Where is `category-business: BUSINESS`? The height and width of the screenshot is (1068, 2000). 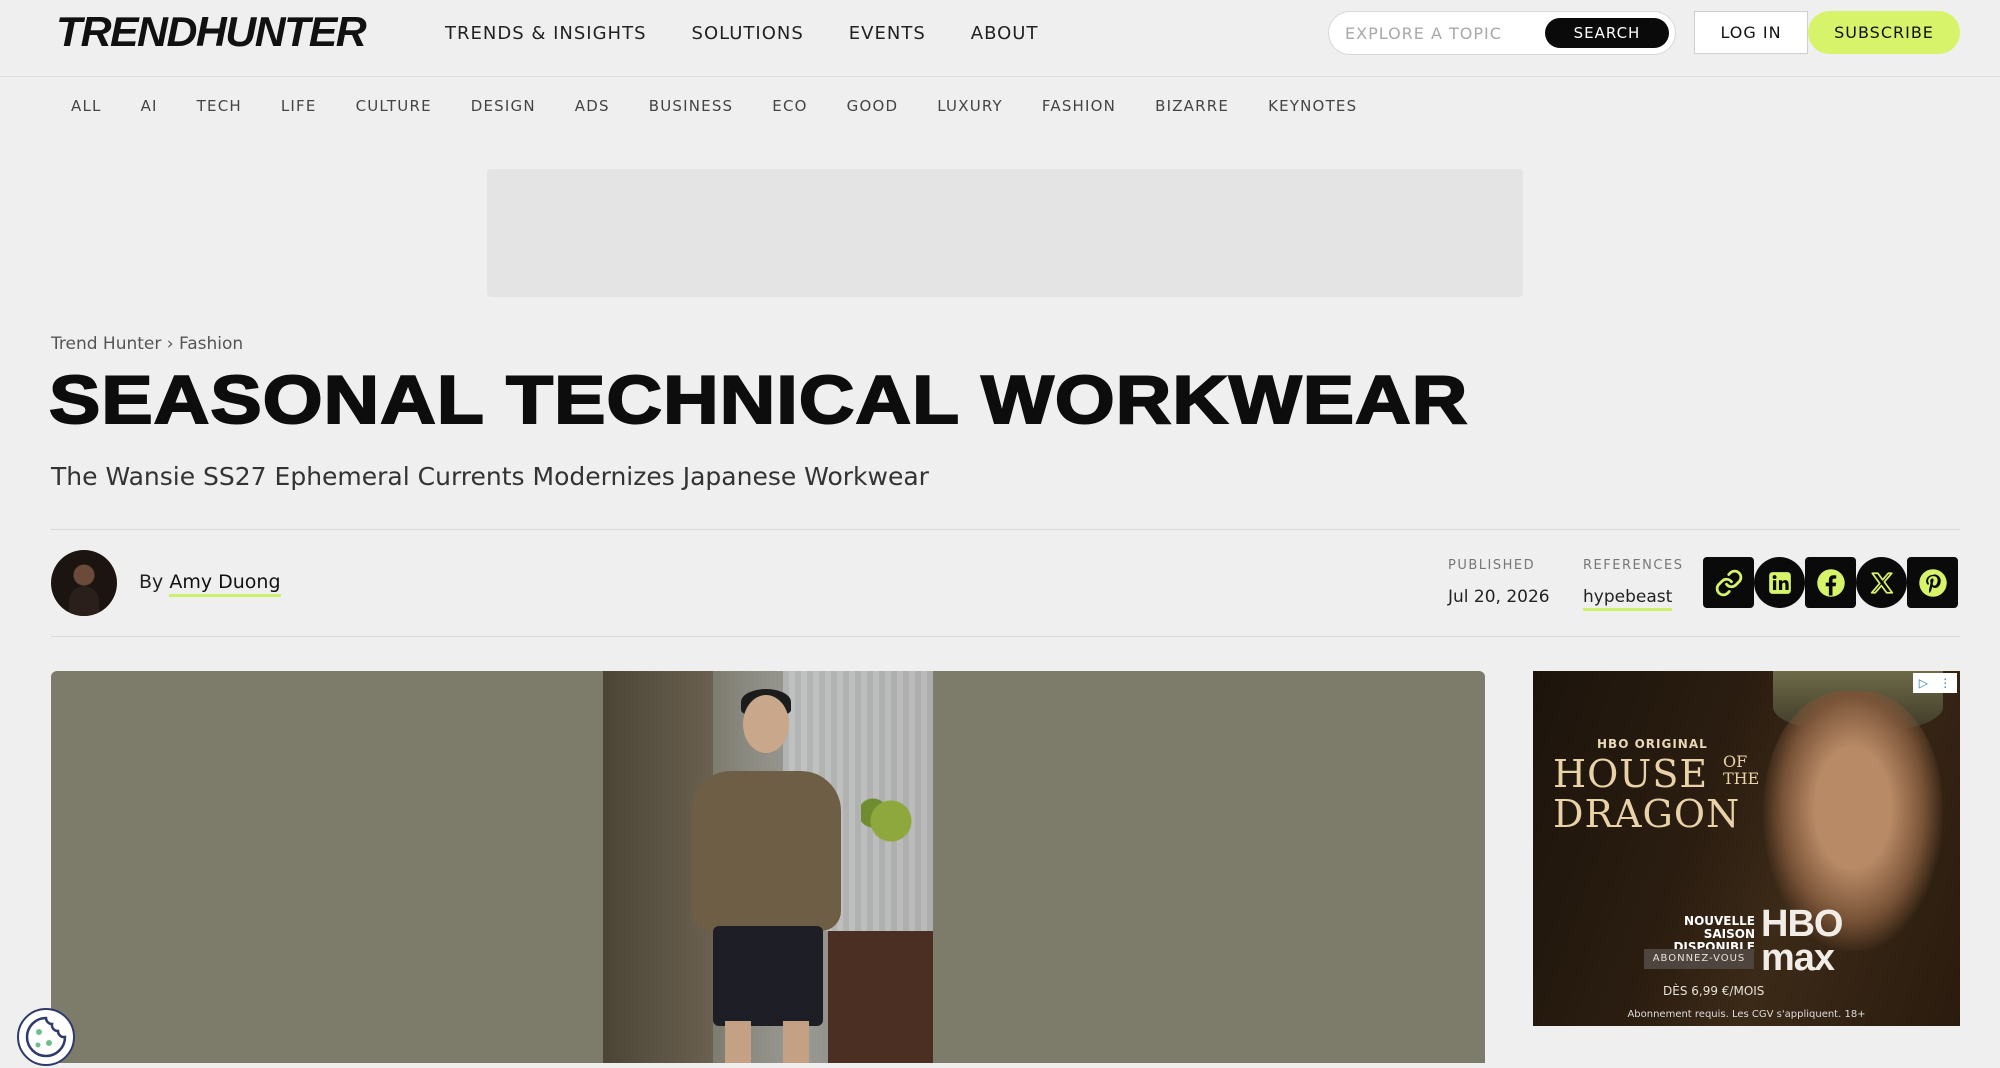
category-business: BUSINESS is located at coordinates (691, 106).